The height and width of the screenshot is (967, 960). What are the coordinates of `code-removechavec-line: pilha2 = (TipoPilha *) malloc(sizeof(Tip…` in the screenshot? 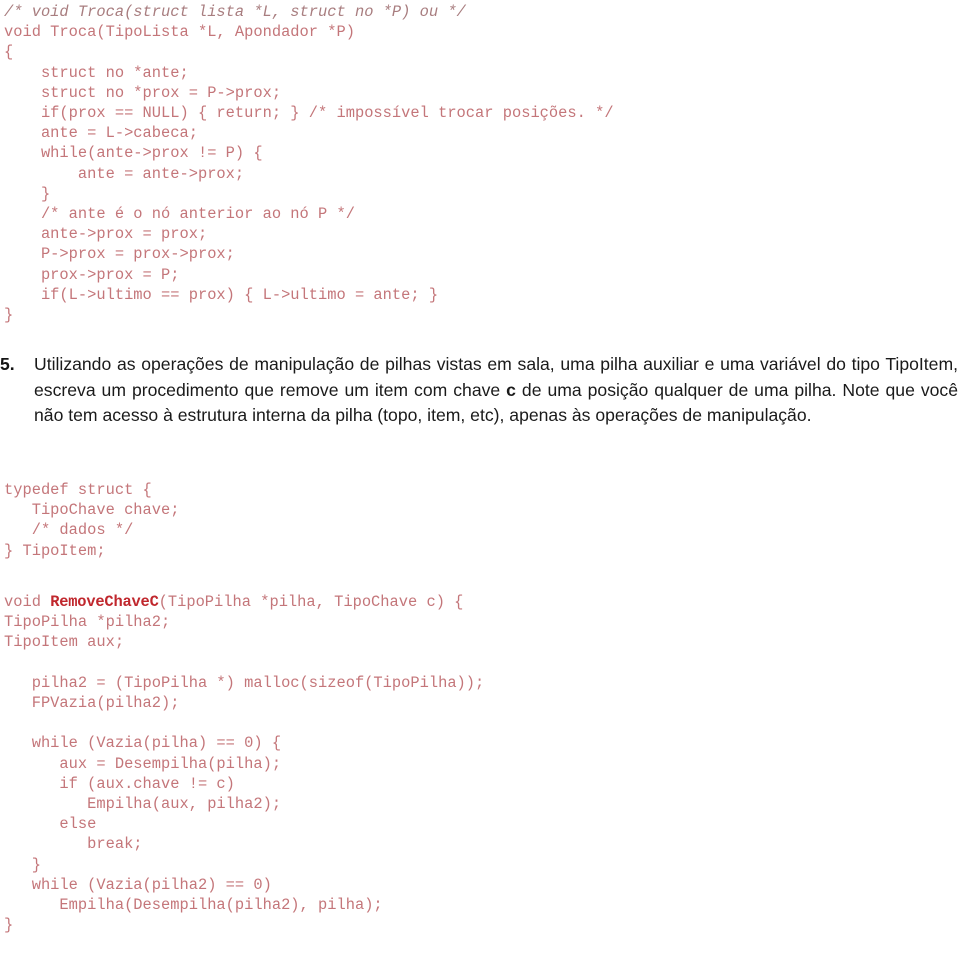 It's located at (244, 682).